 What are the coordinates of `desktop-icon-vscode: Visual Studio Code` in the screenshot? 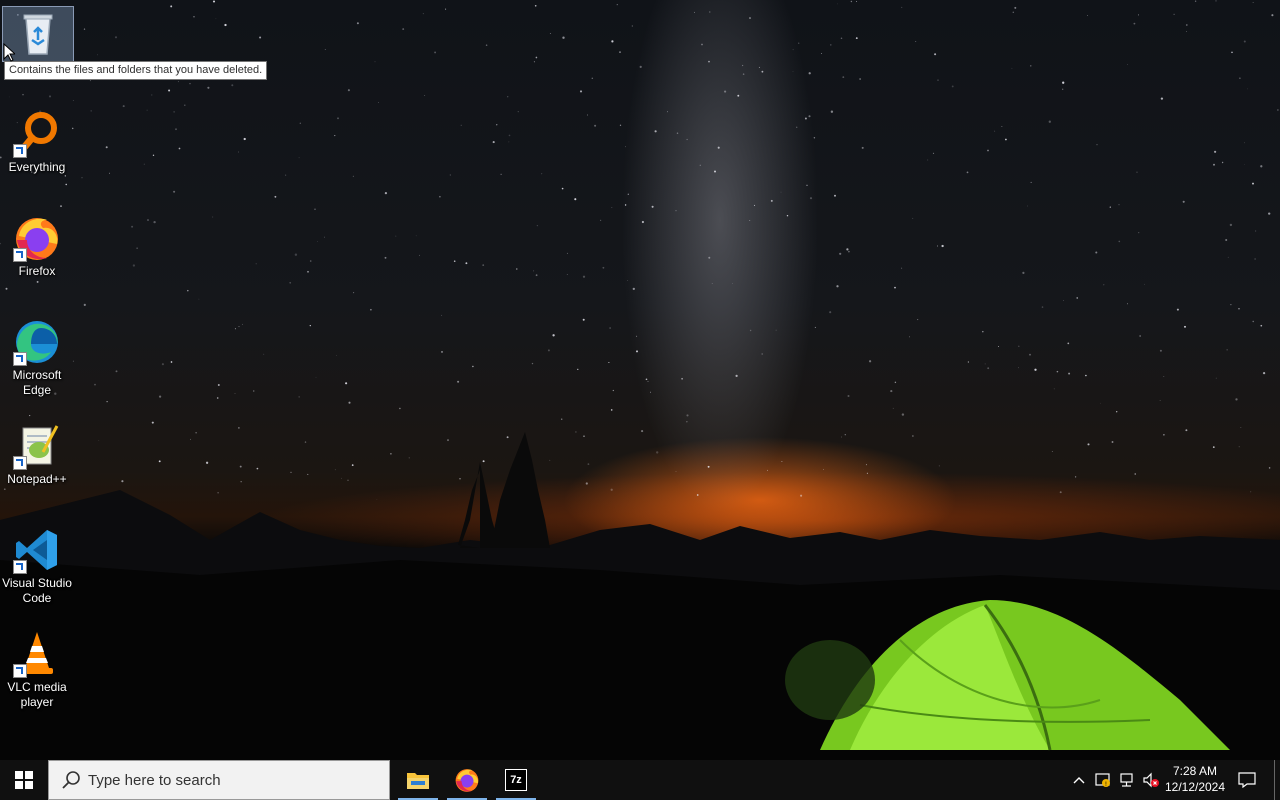 It's located at (37, 566).